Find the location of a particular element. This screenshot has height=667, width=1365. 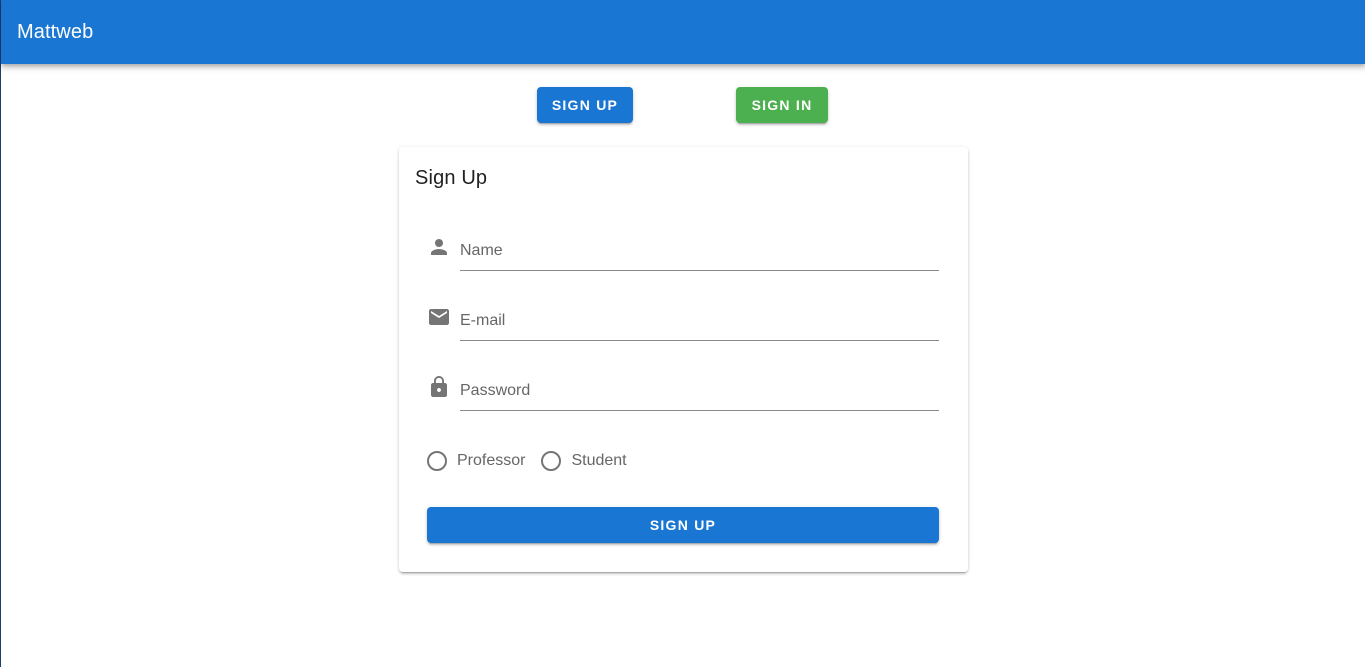

password-field is located at coordinates (683, 389).